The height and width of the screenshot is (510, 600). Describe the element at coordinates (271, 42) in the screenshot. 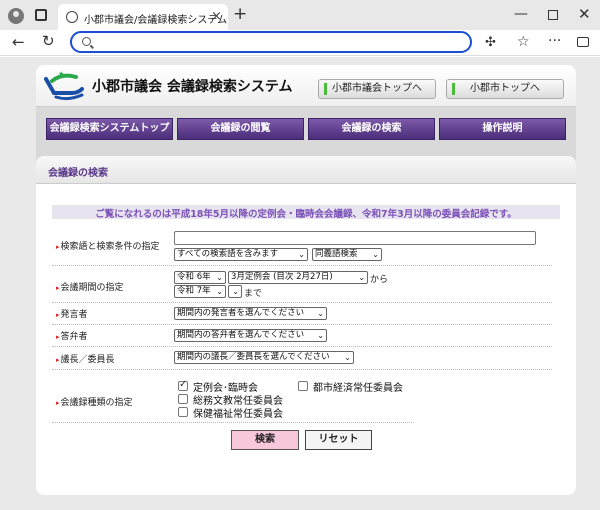

I see `address-bar` at that location.